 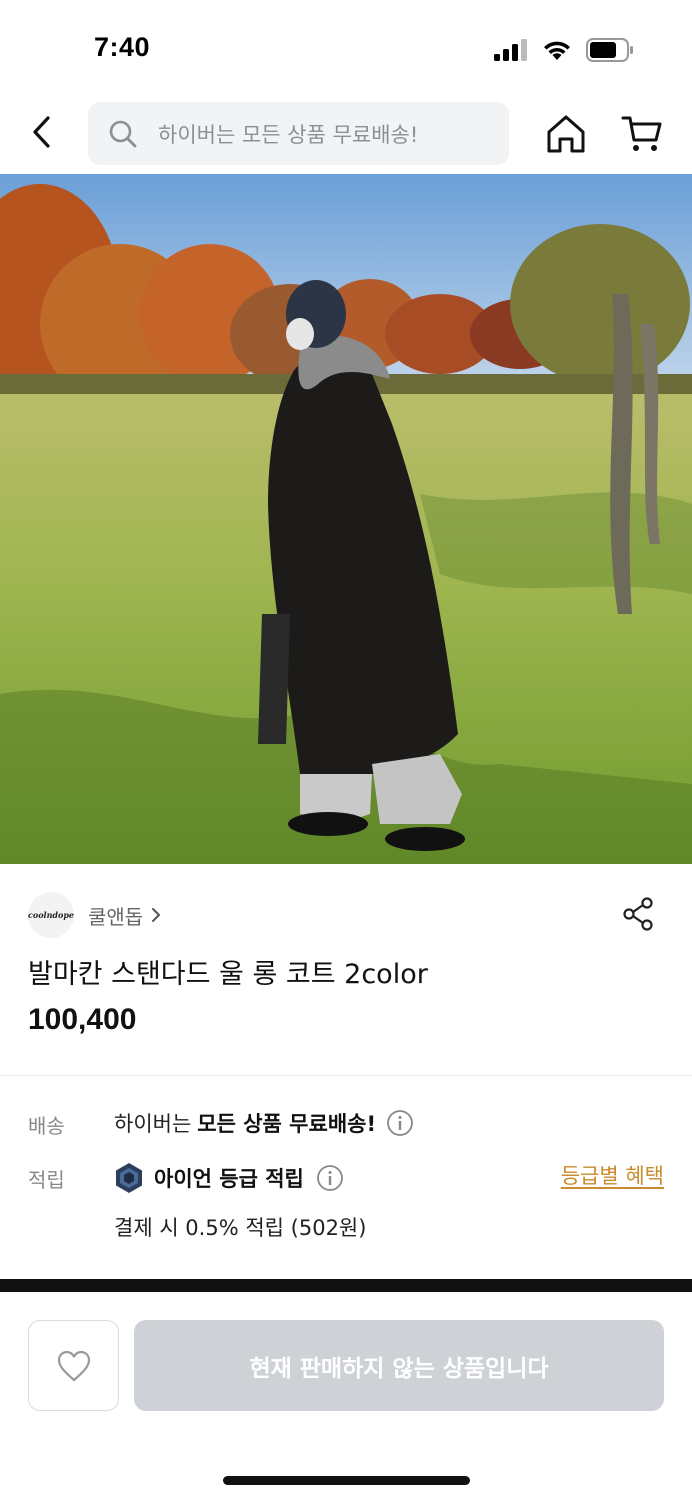 I want to click on shipping-info: 하이버는 모든 상품 무료배송!, so click(x=264, y=1123).